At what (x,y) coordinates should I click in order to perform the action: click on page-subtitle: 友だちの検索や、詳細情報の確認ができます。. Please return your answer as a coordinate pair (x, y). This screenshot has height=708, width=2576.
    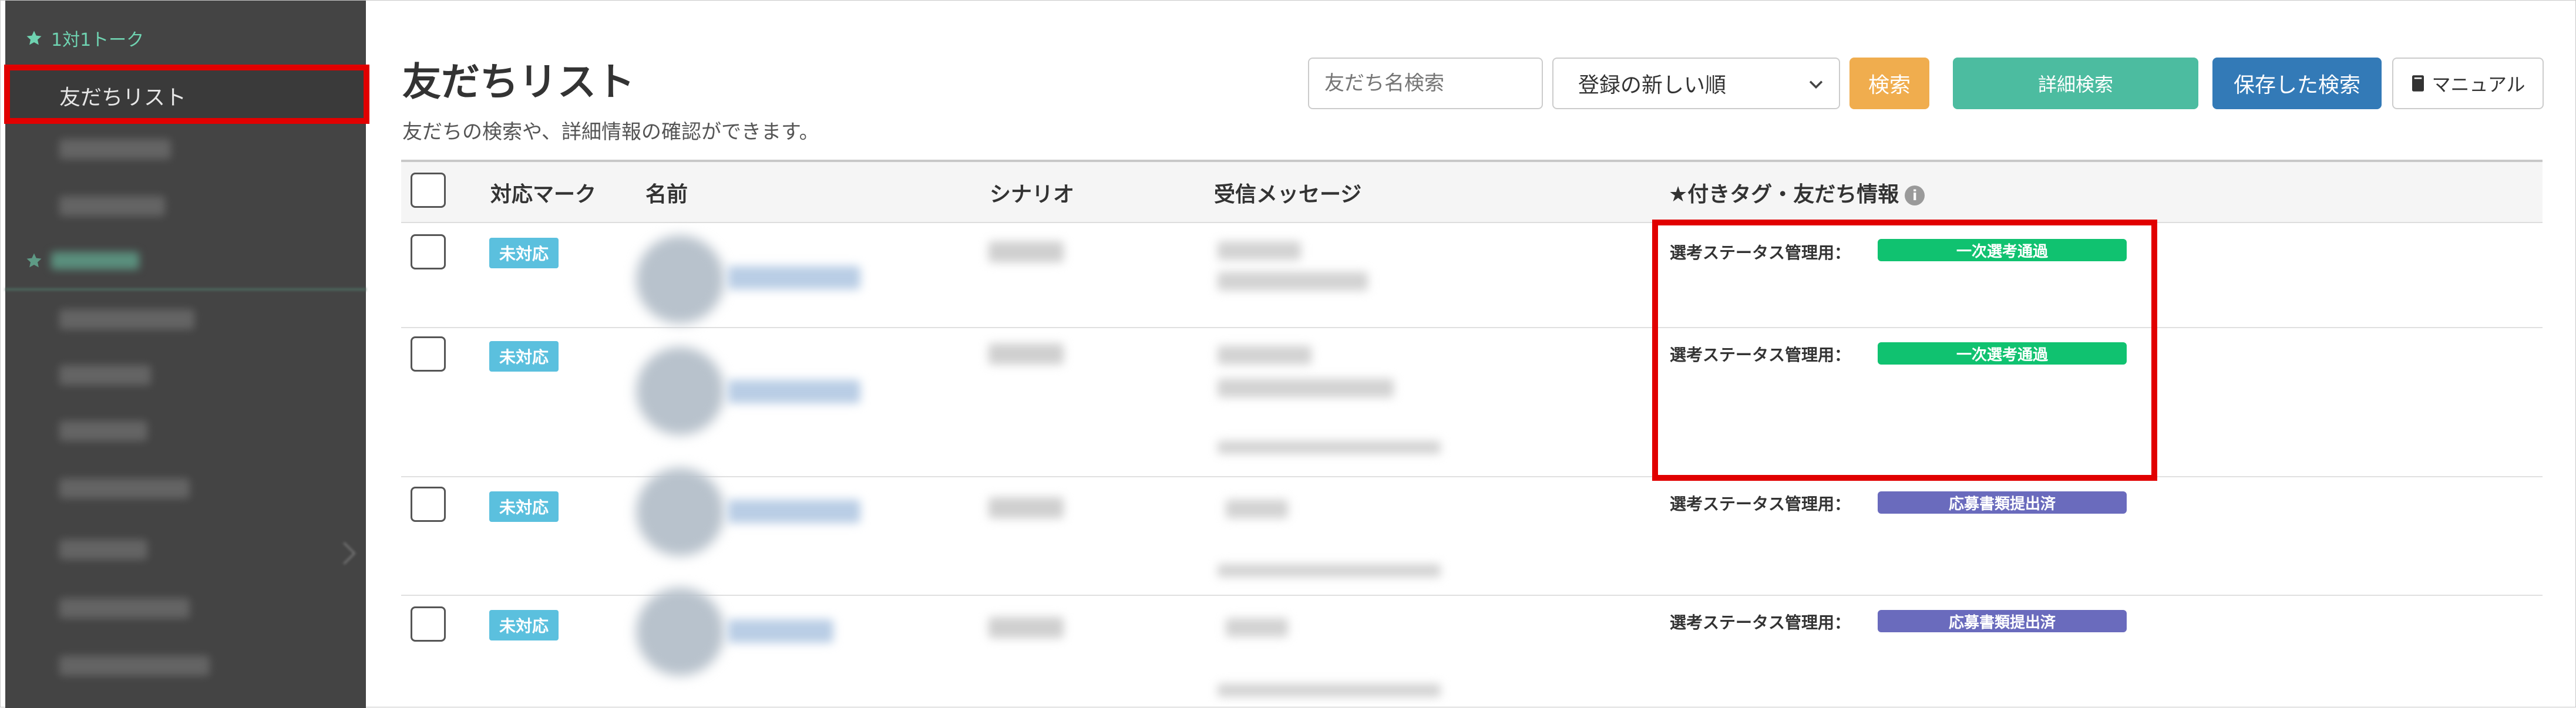
    Looking at the image, I should click on (611, 132).